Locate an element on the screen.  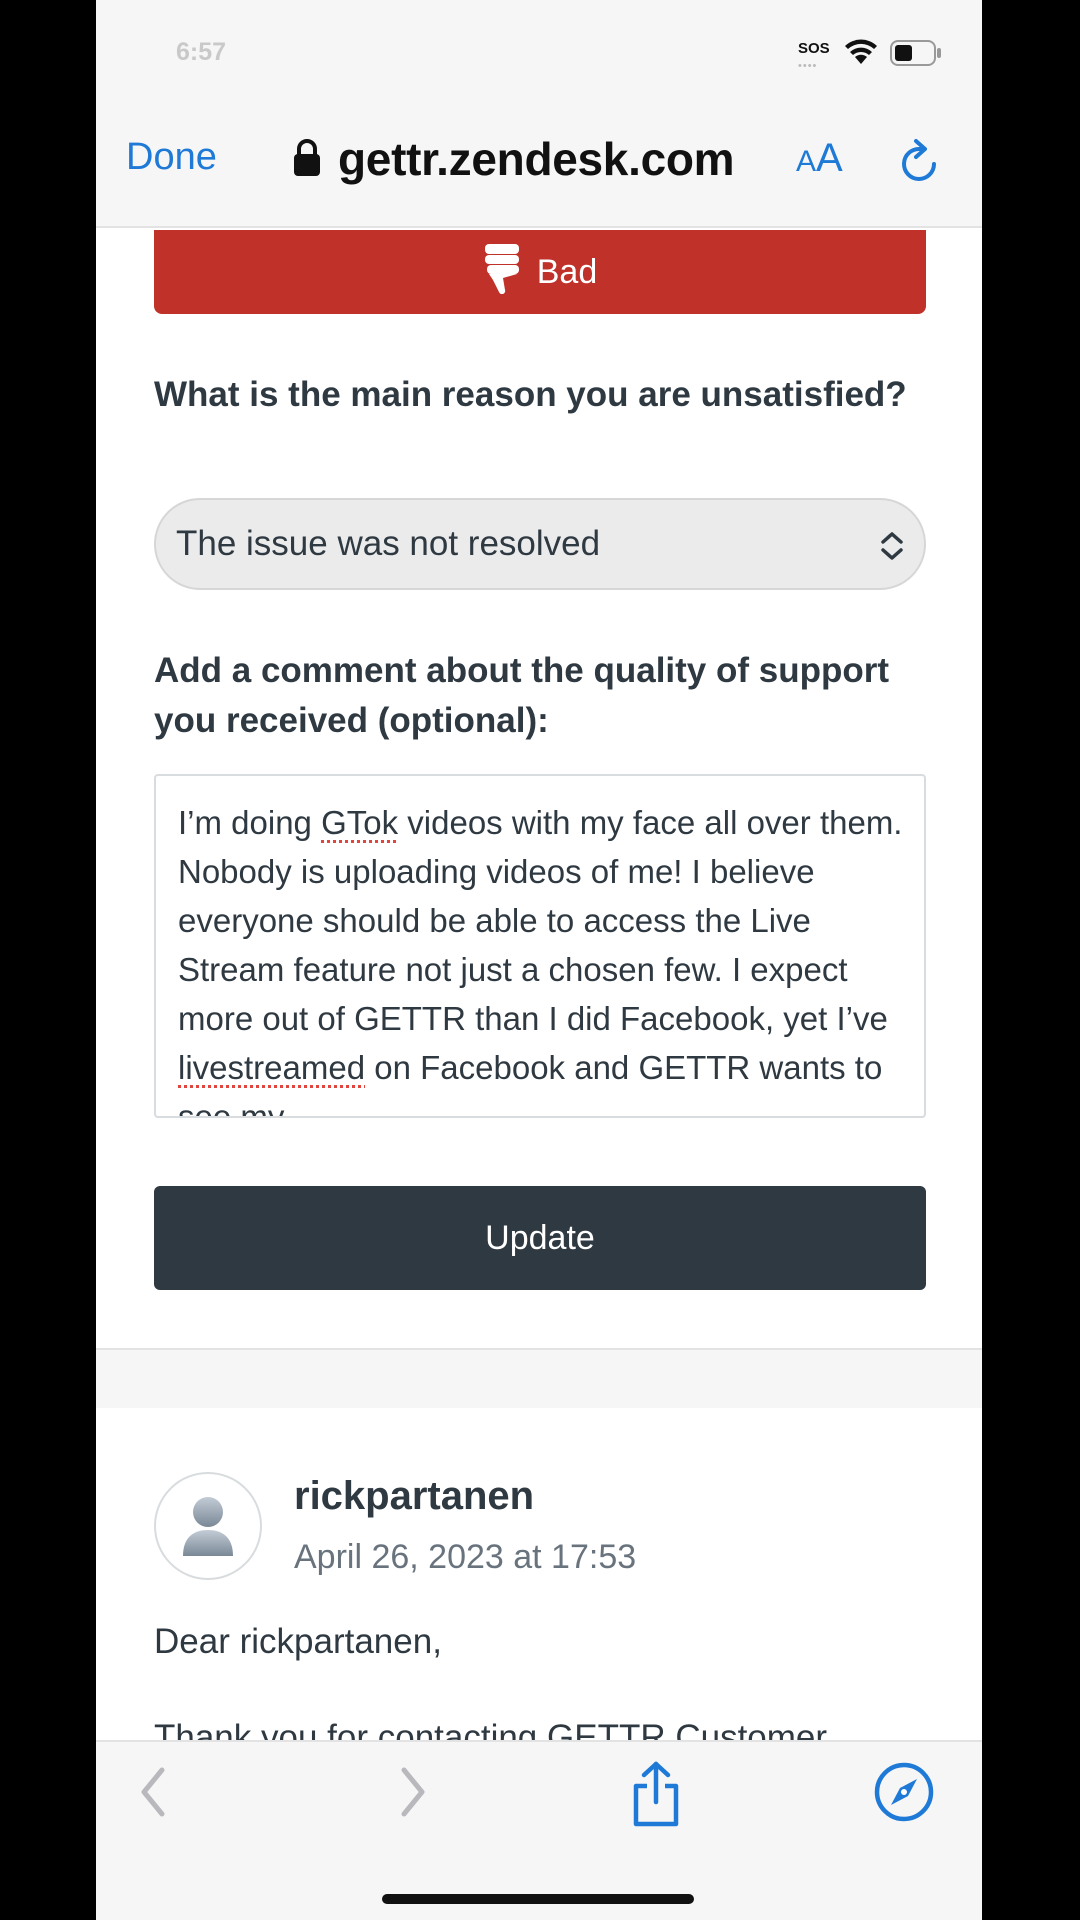
browser-toolbar is located at coordinates (539, 1830).